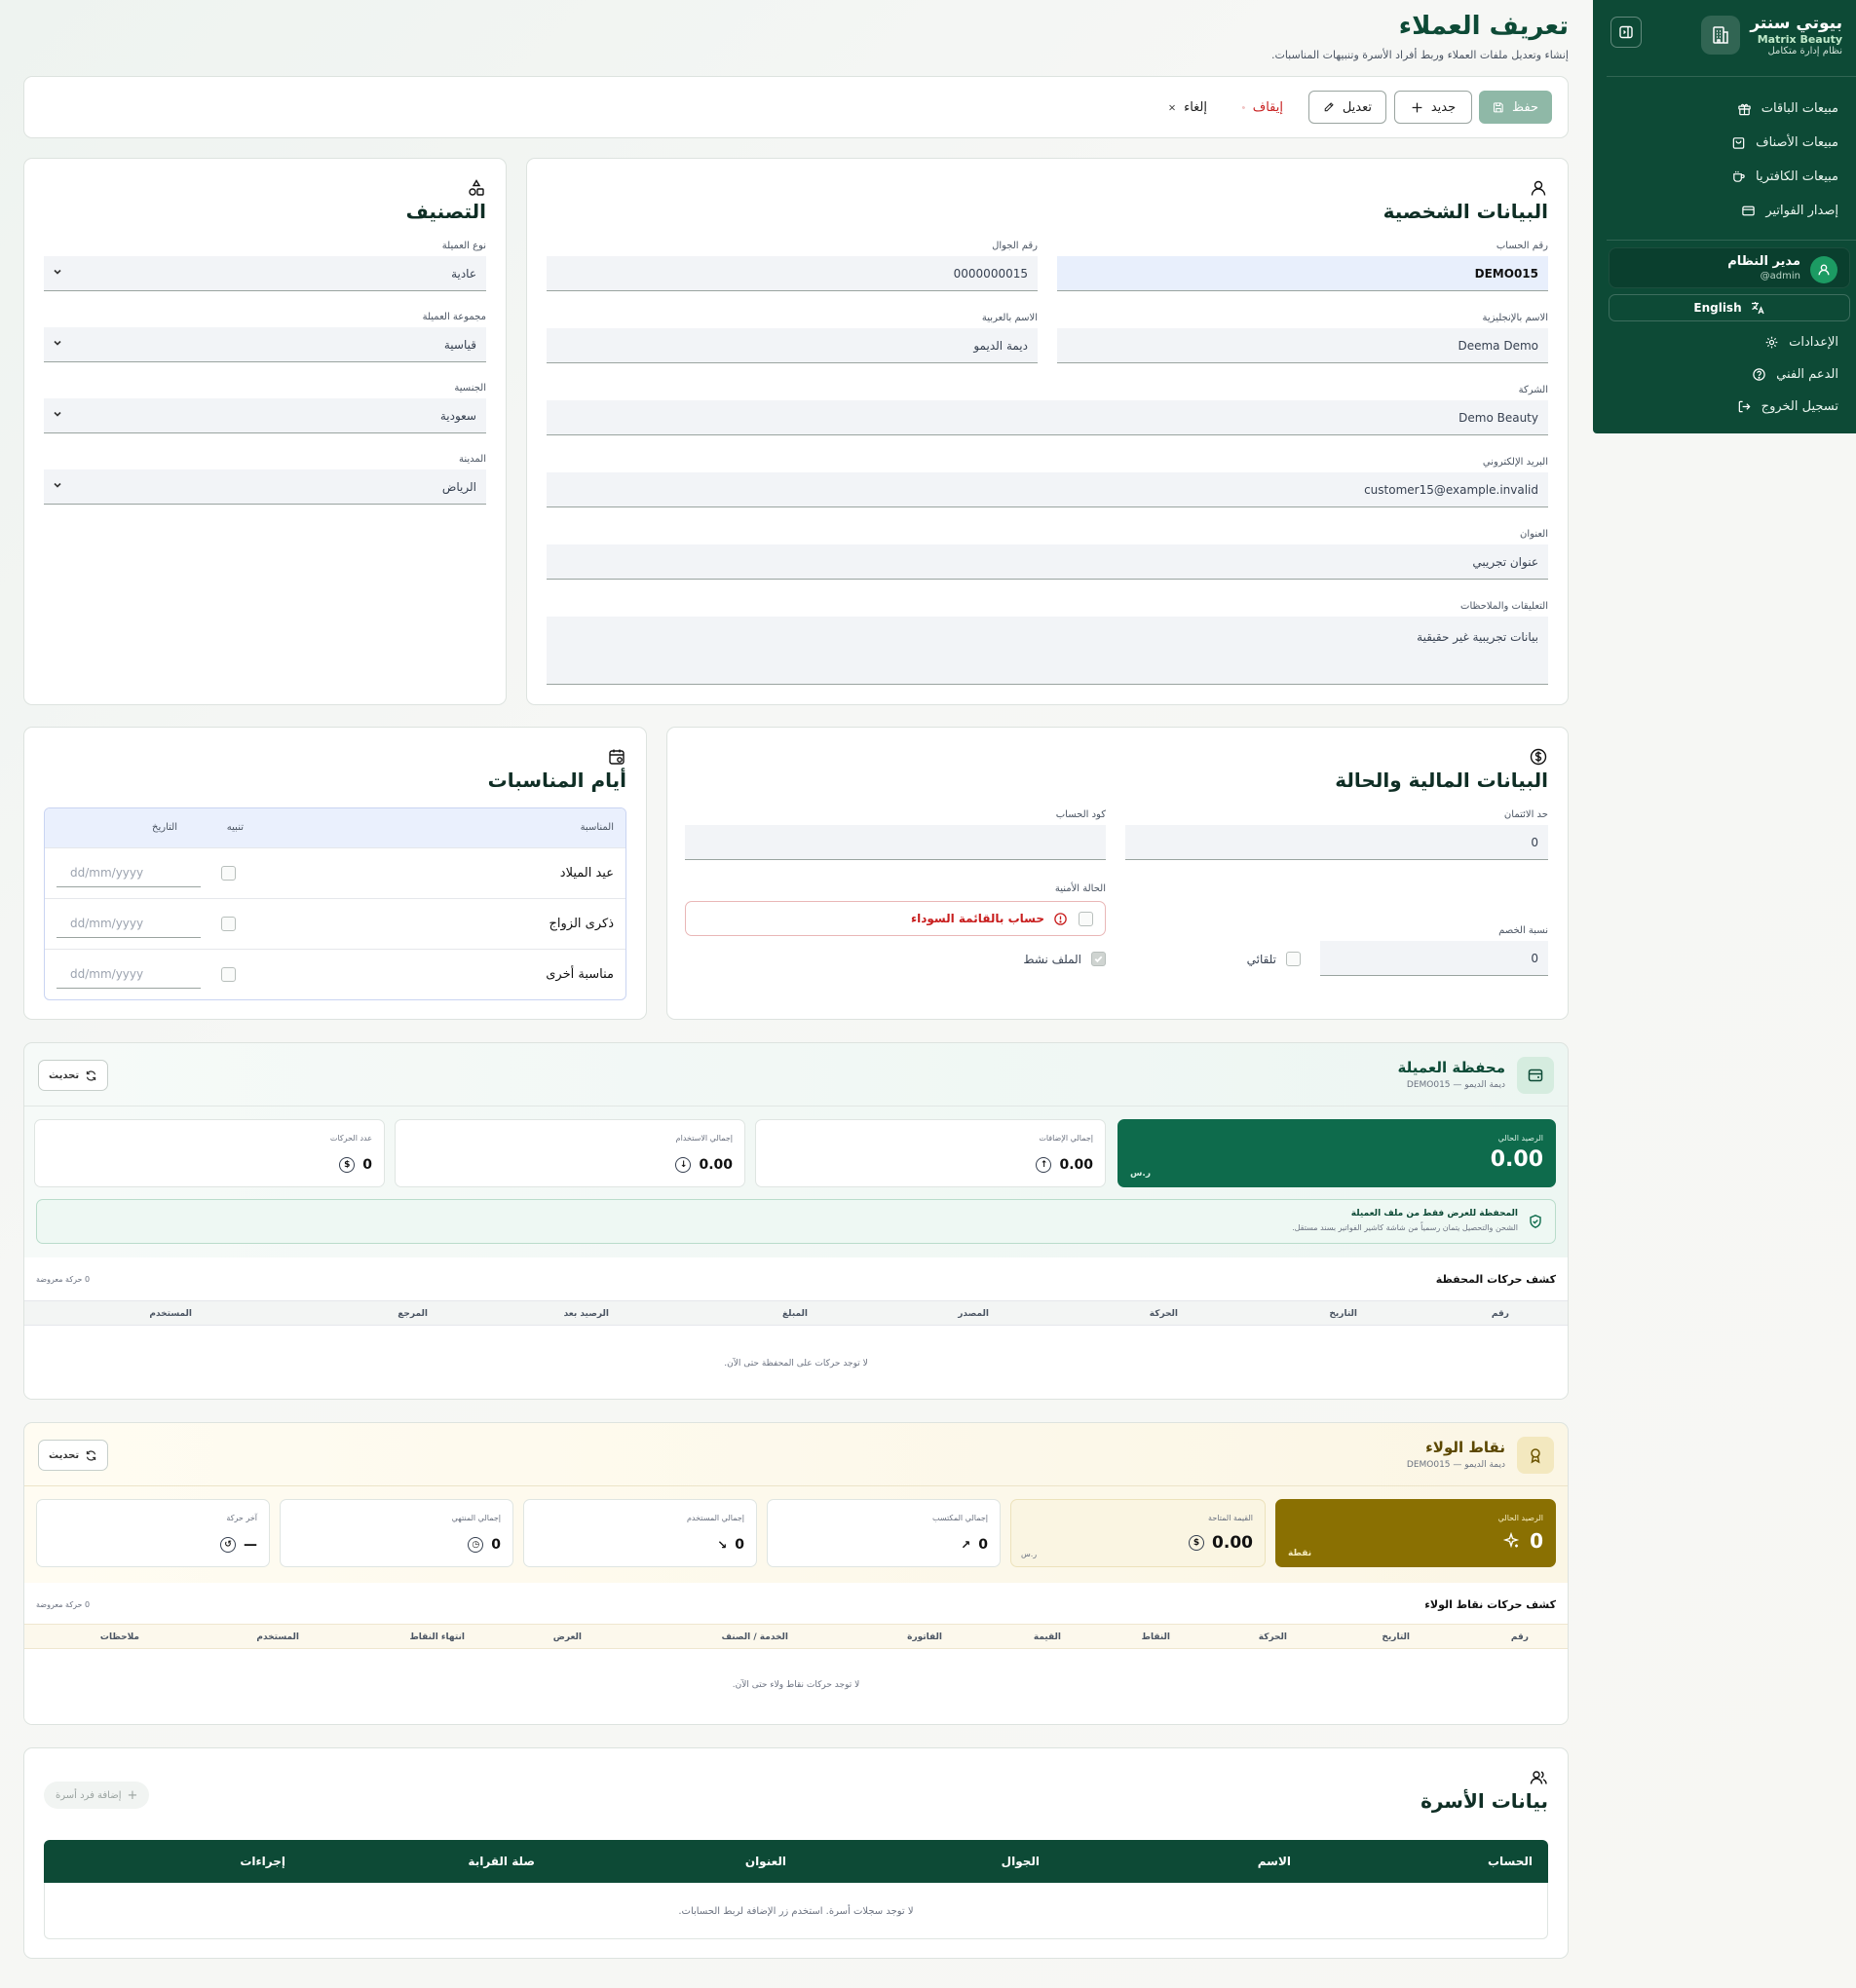  What do you see at coordinates (1796, 23) in the screenshot?
I see `brand-title: بيوتي سنتر` at bounding box center [1796, 23].